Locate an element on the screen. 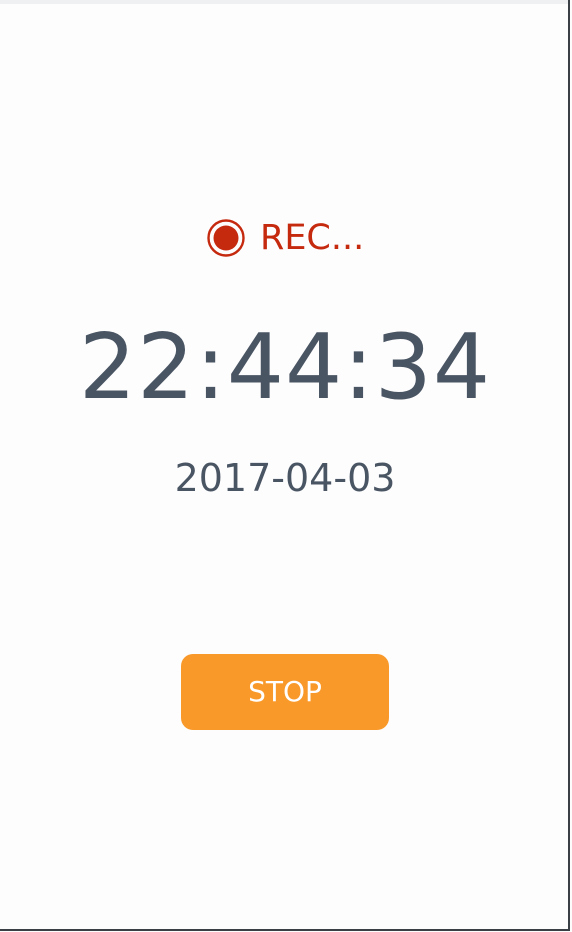 Image resolution: width=572 pixels, height=932 pixels. record-icon is located at coordinates (226, 238).